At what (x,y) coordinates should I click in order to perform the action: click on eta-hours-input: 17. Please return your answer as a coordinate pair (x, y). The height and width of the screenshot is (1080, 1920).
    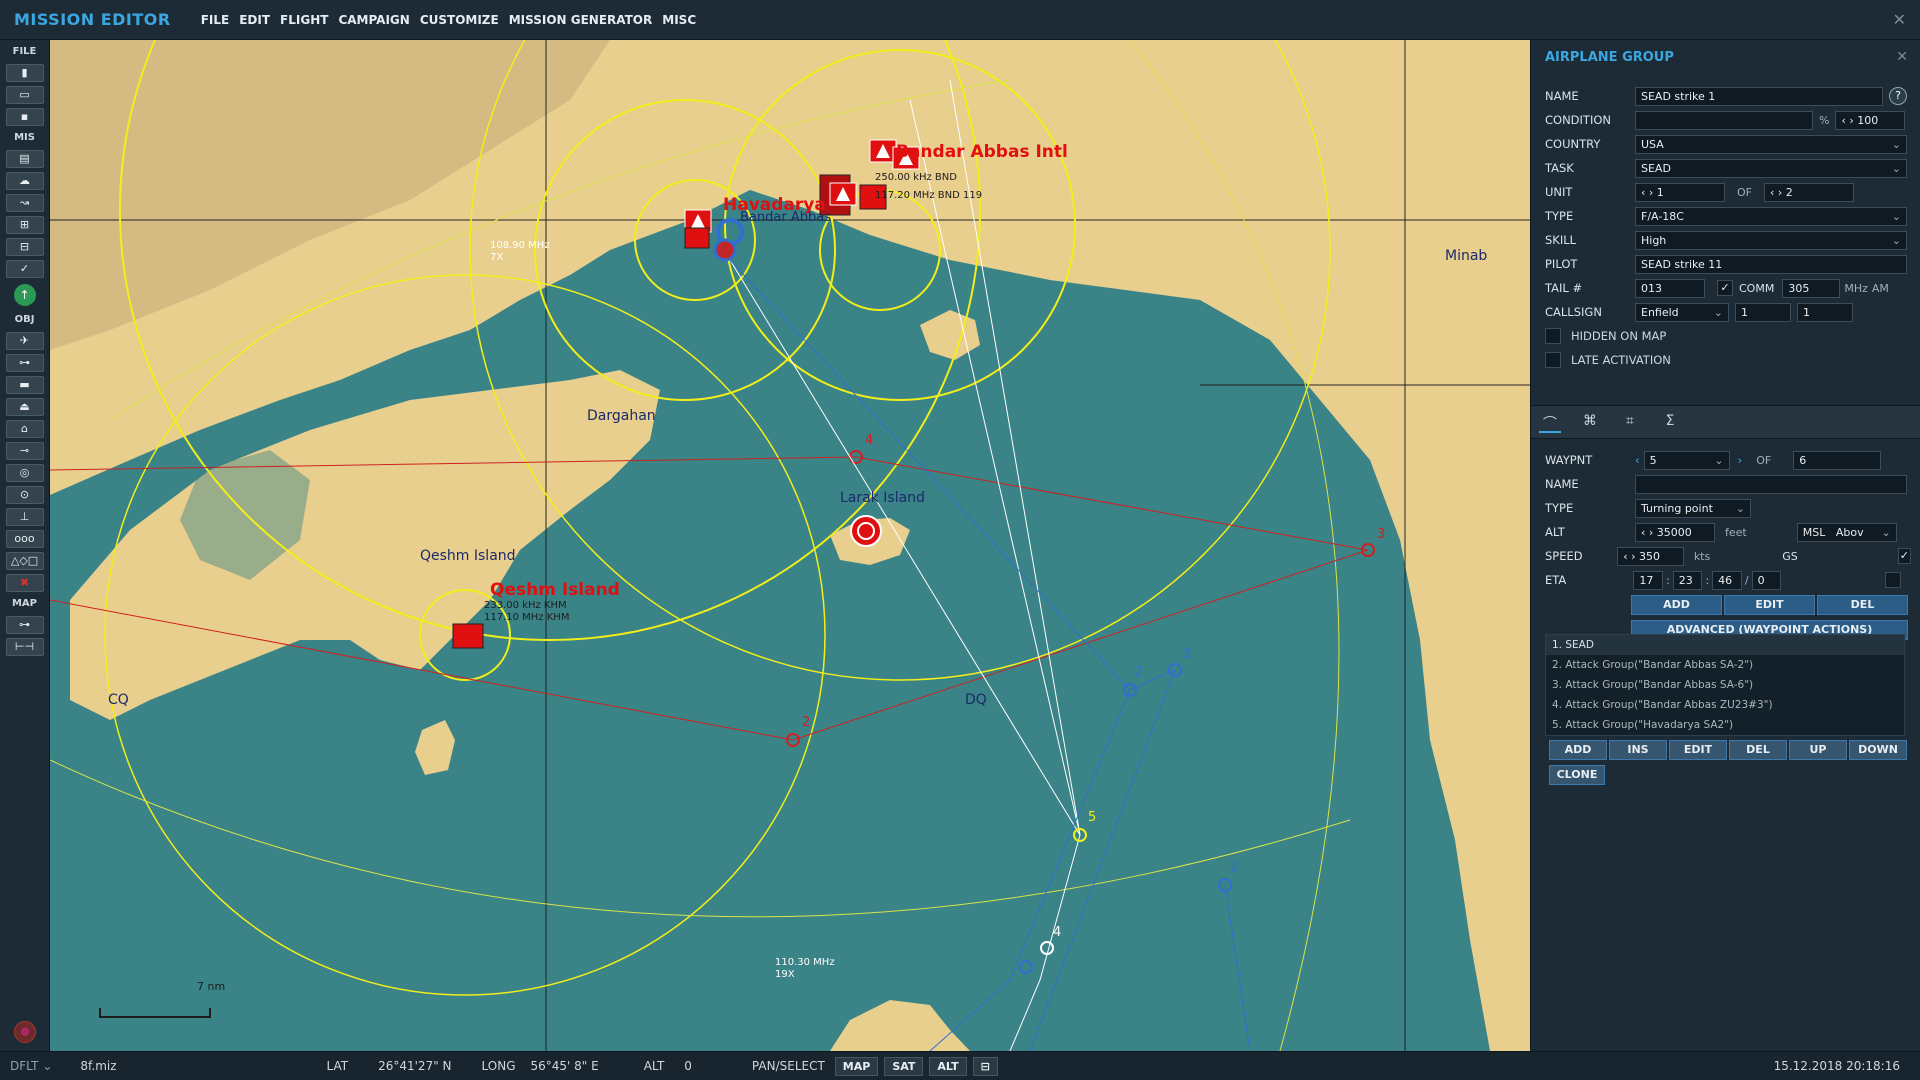
    Looking at the image, I should click on (1648, 580).